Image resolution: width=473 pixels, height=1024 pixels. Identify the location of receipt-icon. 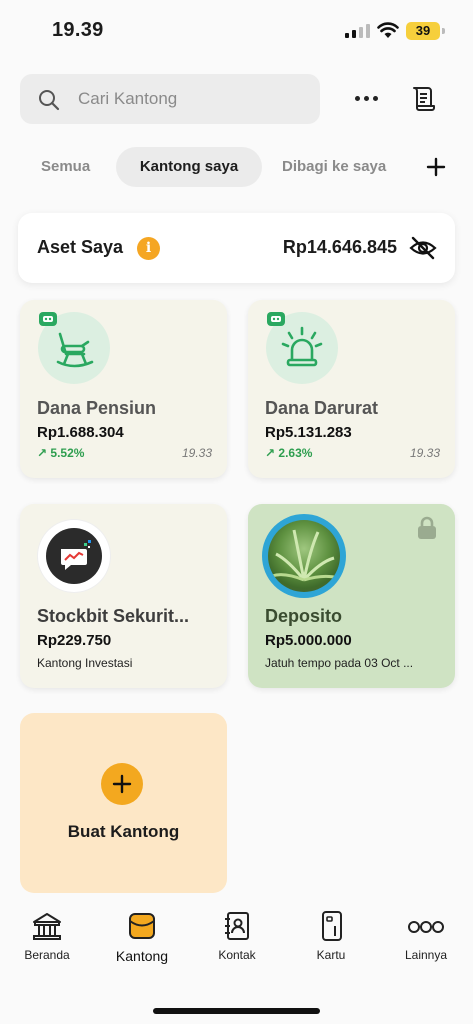
(423, 99).